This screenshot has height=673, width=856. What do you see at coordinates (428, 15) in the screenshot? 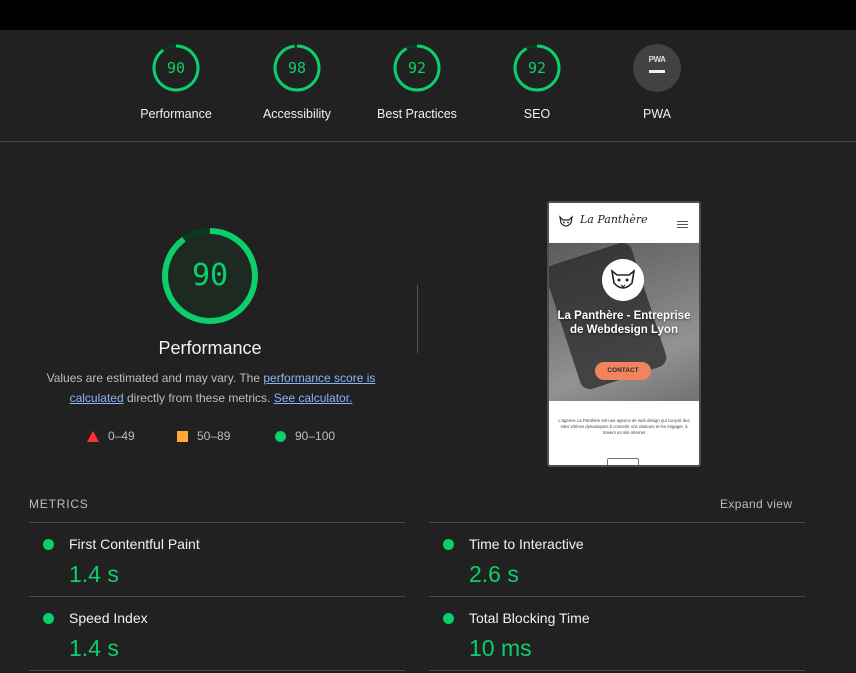
I see `top-bar` at bounding box center [428, 15].